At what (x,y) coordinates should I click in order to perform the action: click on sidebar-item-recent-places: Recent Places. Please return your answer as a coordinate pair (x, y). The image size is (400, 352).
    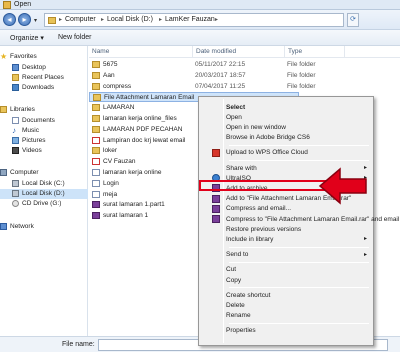
    Looking at the image, I should click on (44, 78).